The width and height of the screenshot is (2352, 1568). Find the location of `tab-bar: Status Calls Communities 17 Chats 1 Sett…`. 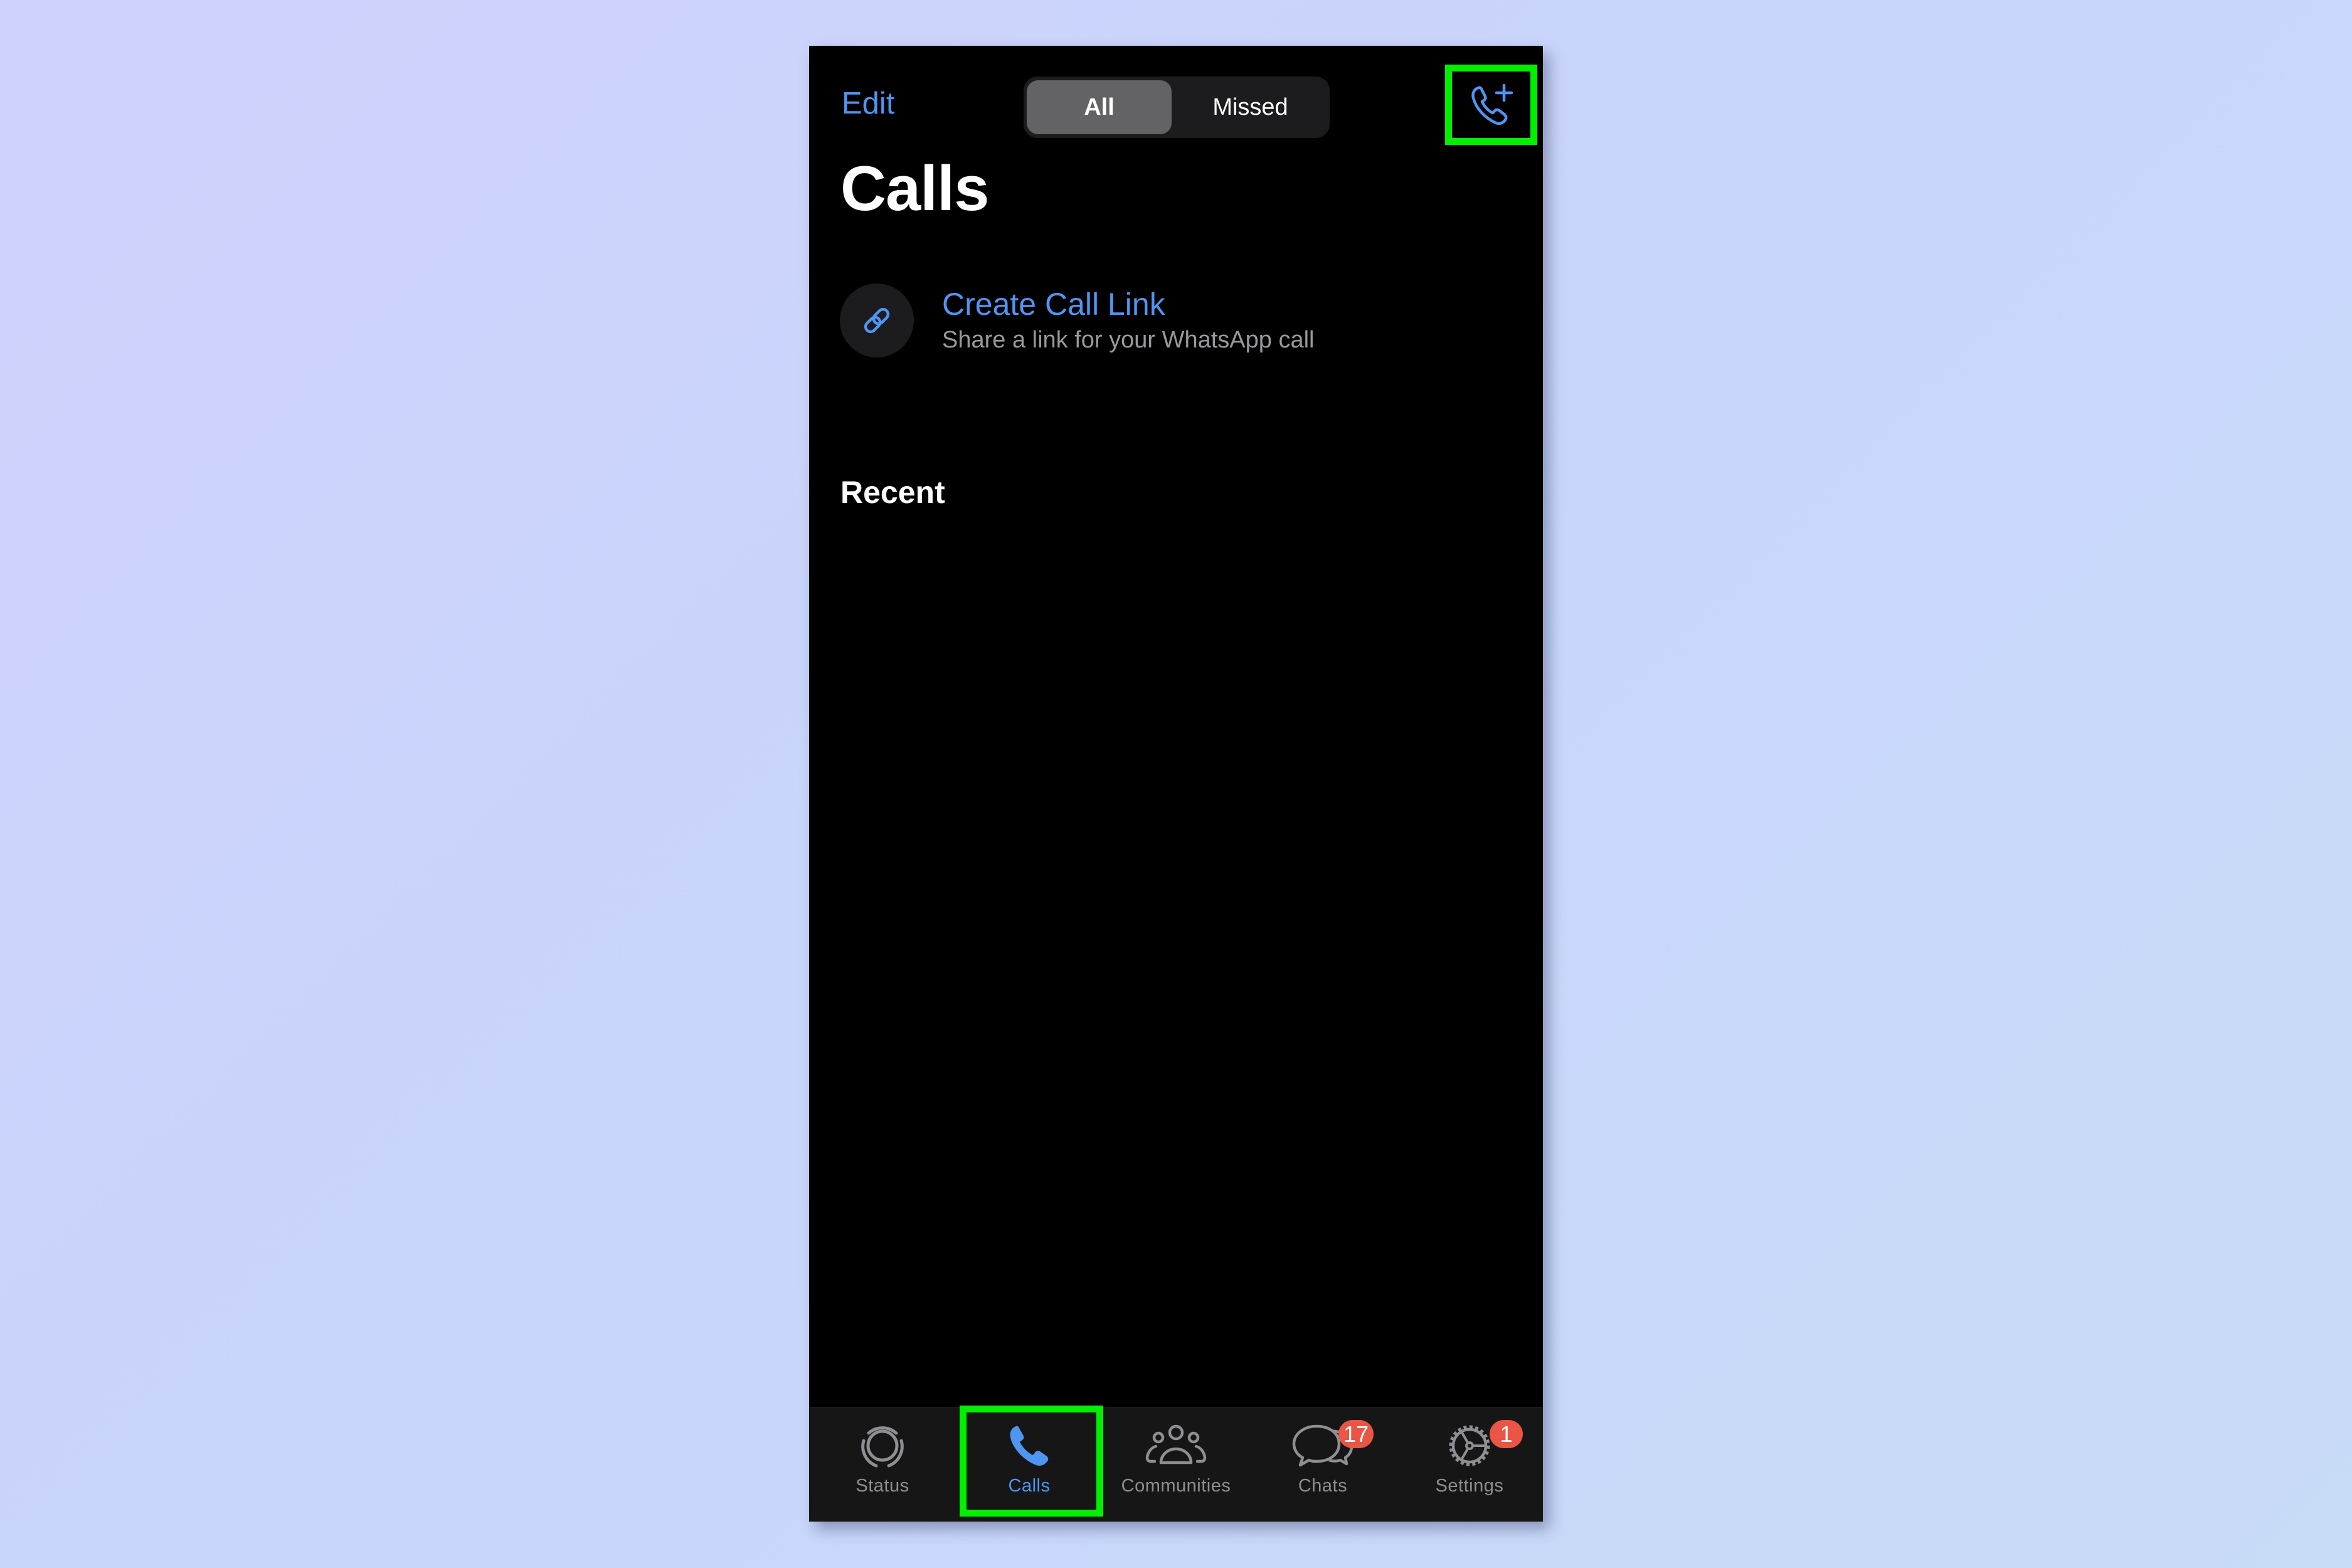

tab-bar: Status Calls Communities 17 Chats 1 Sett… is located at coordinates (1176, 1464).